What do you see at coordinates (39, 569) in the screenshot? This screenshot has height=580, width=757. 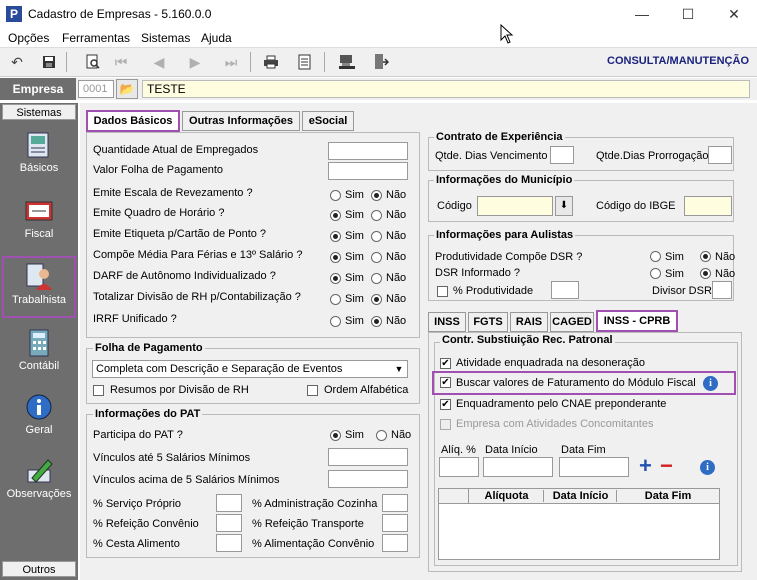 I see `sidebar-footer: Outros` at bounding box center [39, 569].